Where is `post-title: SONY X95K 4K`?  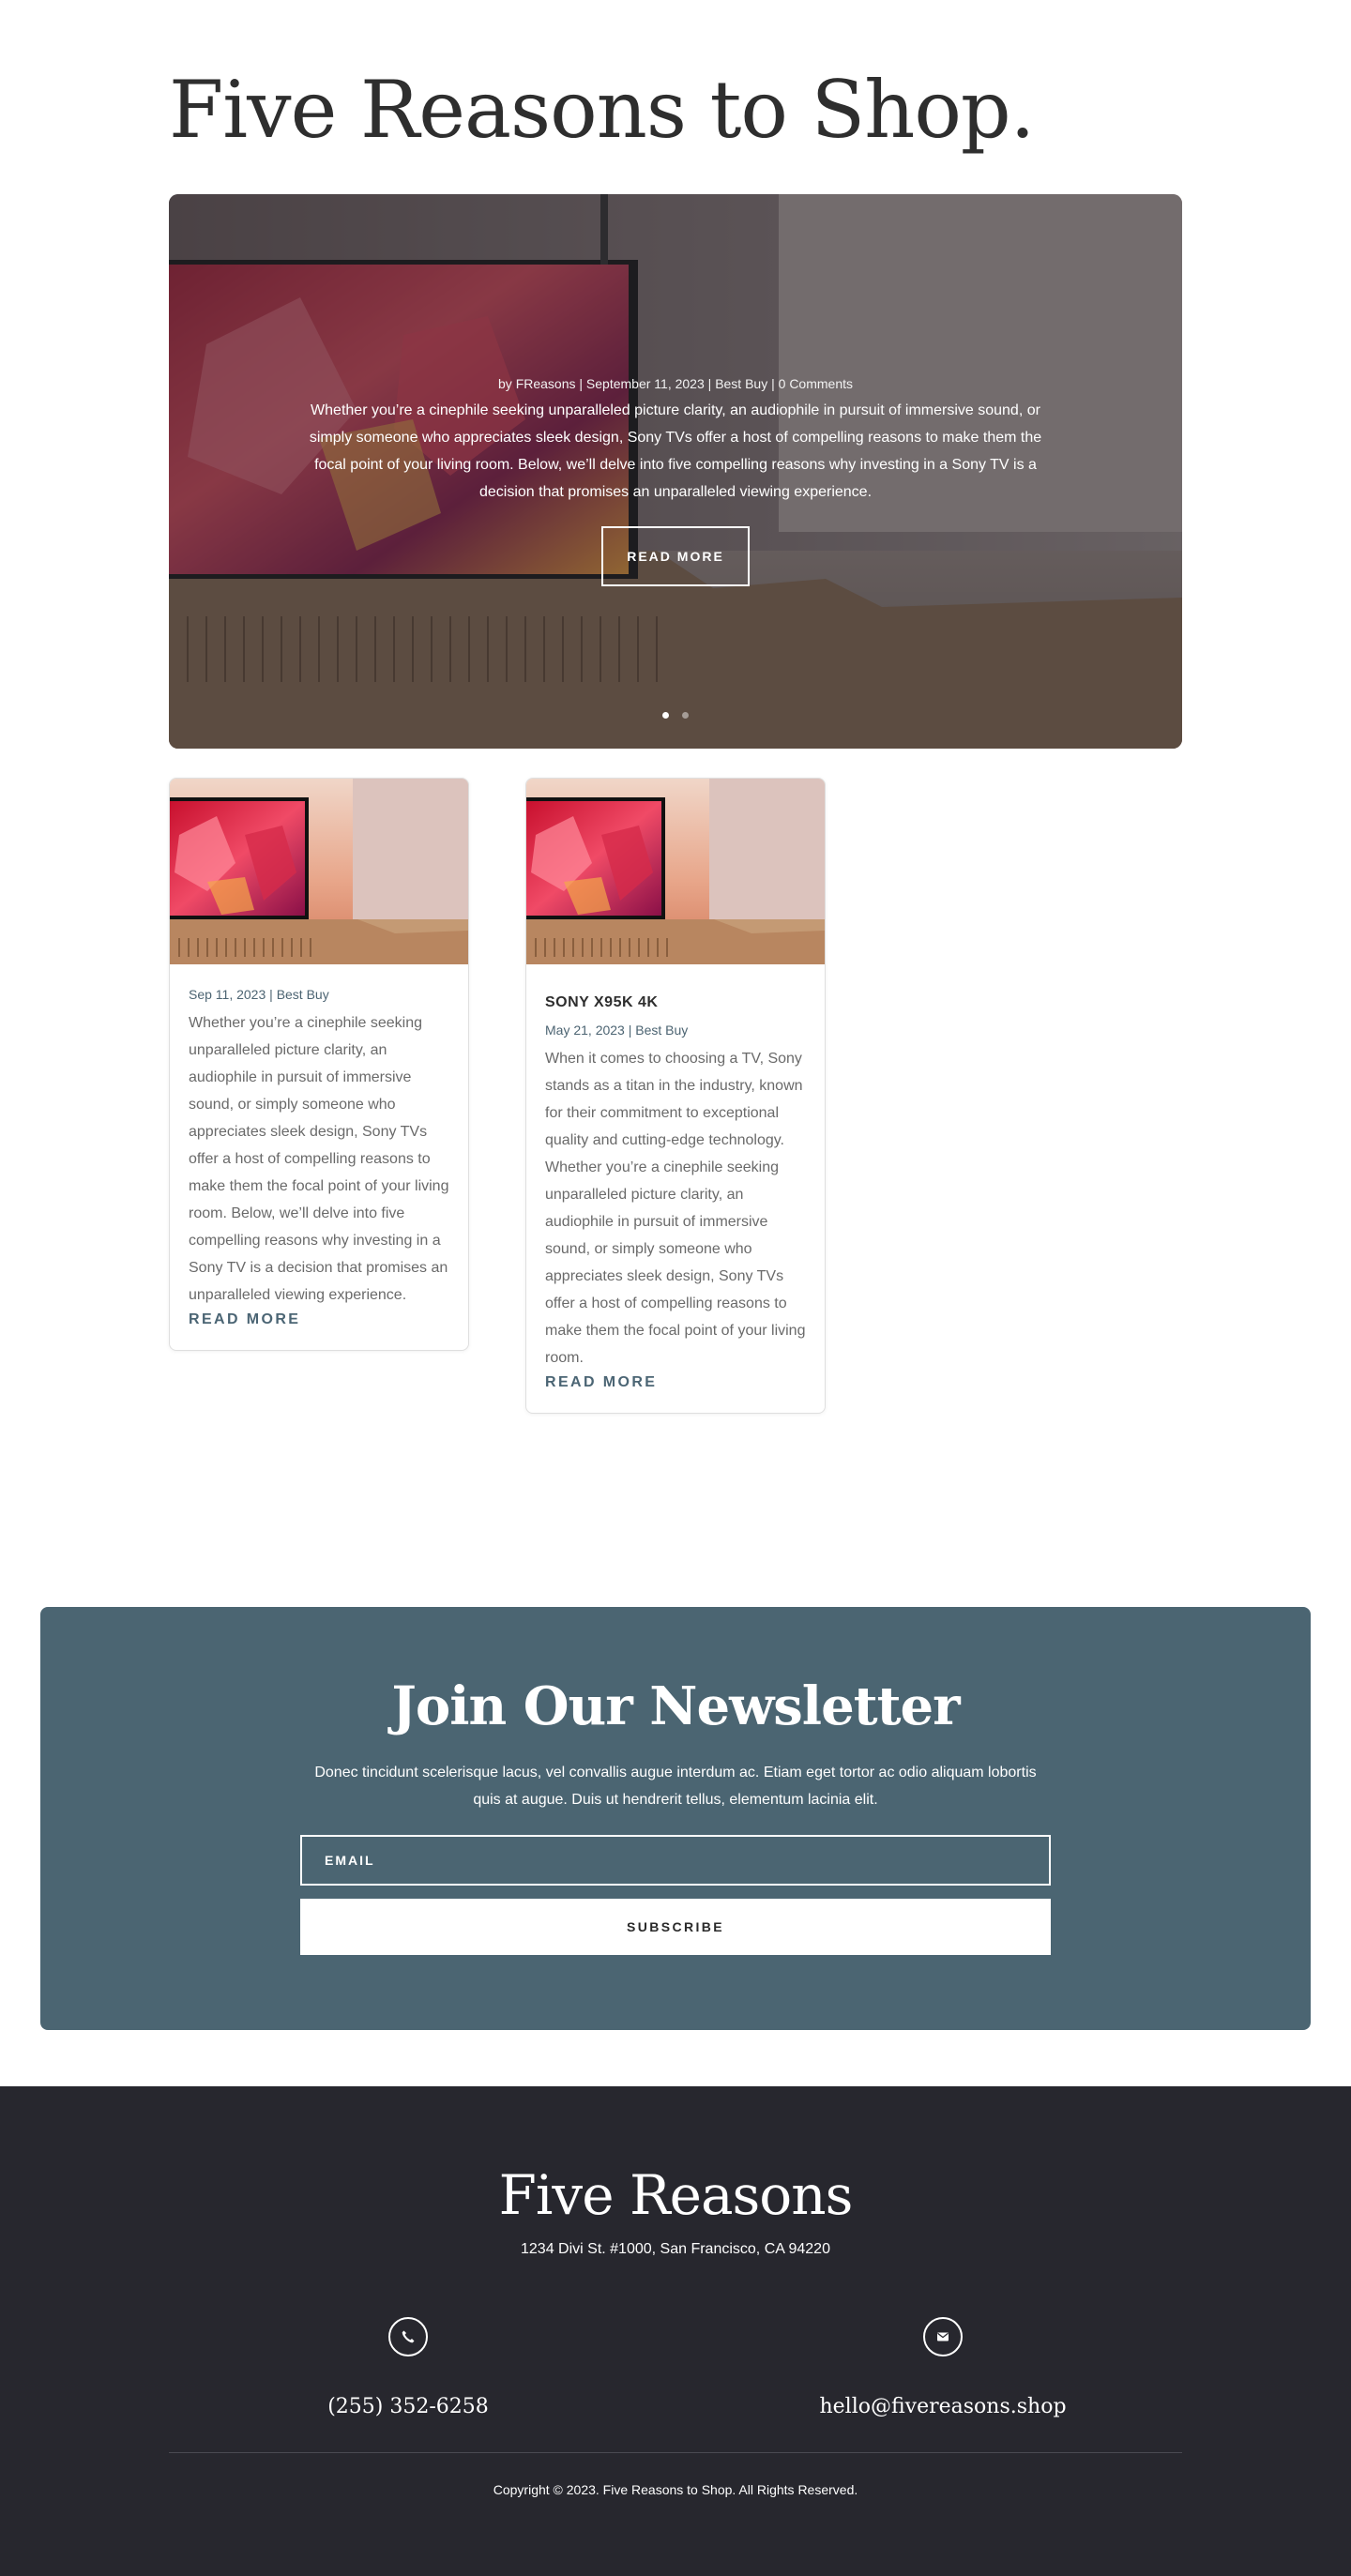 post-title: SONY X95K 4K is located at coordinates (675, 1003).